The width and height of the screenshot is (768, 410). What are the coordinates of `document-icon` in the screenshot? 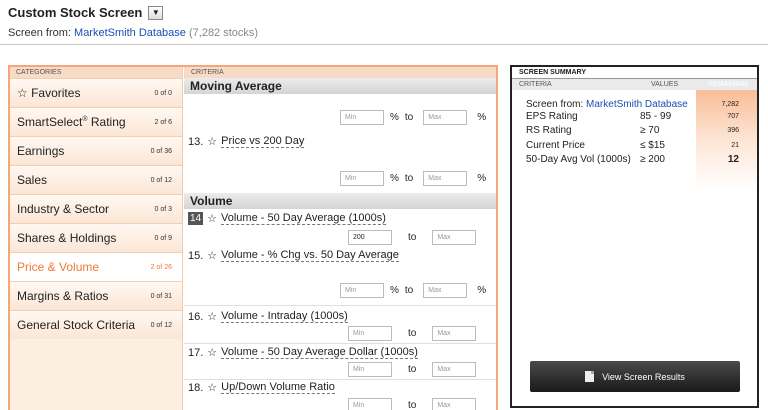 It's located at (590, 376).